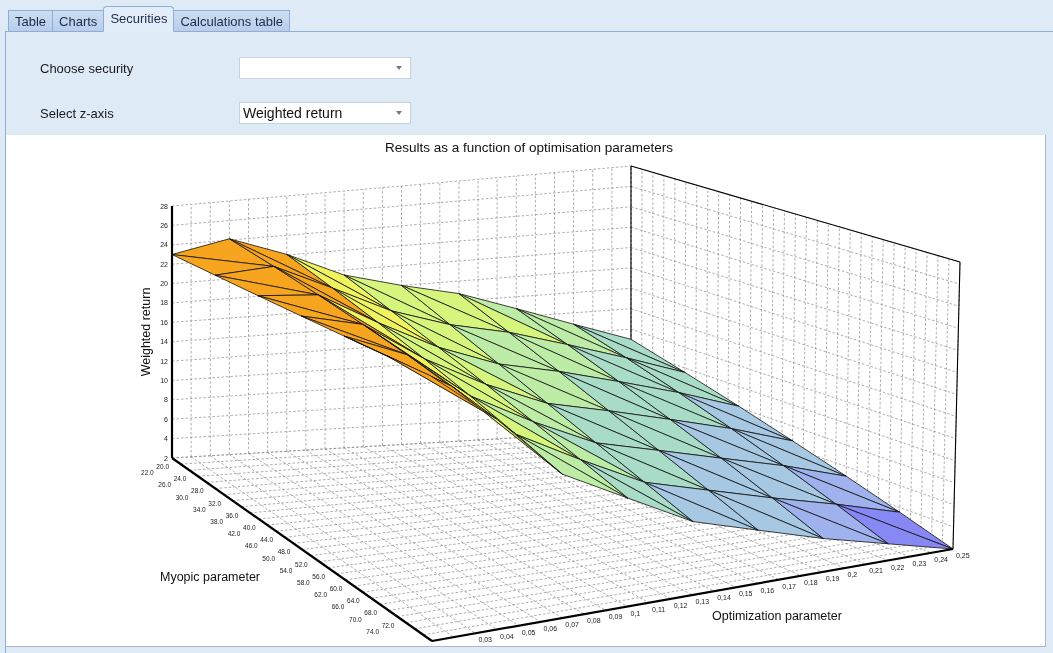 This screenshot has height=653, width=1053. Describe the element at coordinates (325, 113) in the screenshot. I see `dropdown-field: Weighted return` at that location.